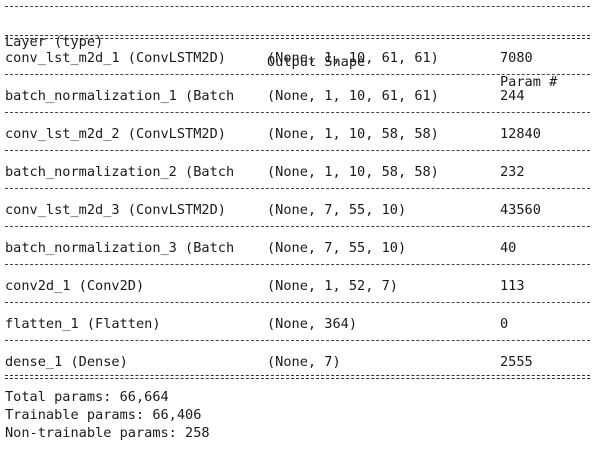  Describe the element at coordinates (297, 6) in the screenshot. I see `top-divider` at that location.